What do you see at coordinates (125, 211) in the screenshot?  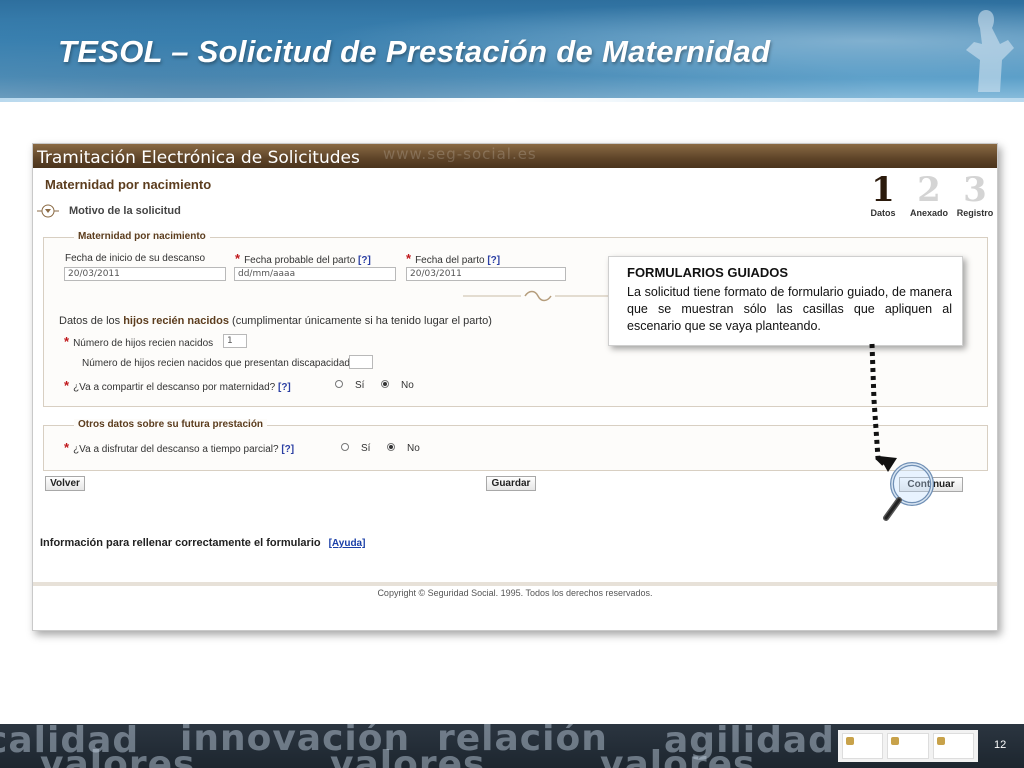 I see `step-label: Motivo de la solicitud` at bounding box center [125, 211].